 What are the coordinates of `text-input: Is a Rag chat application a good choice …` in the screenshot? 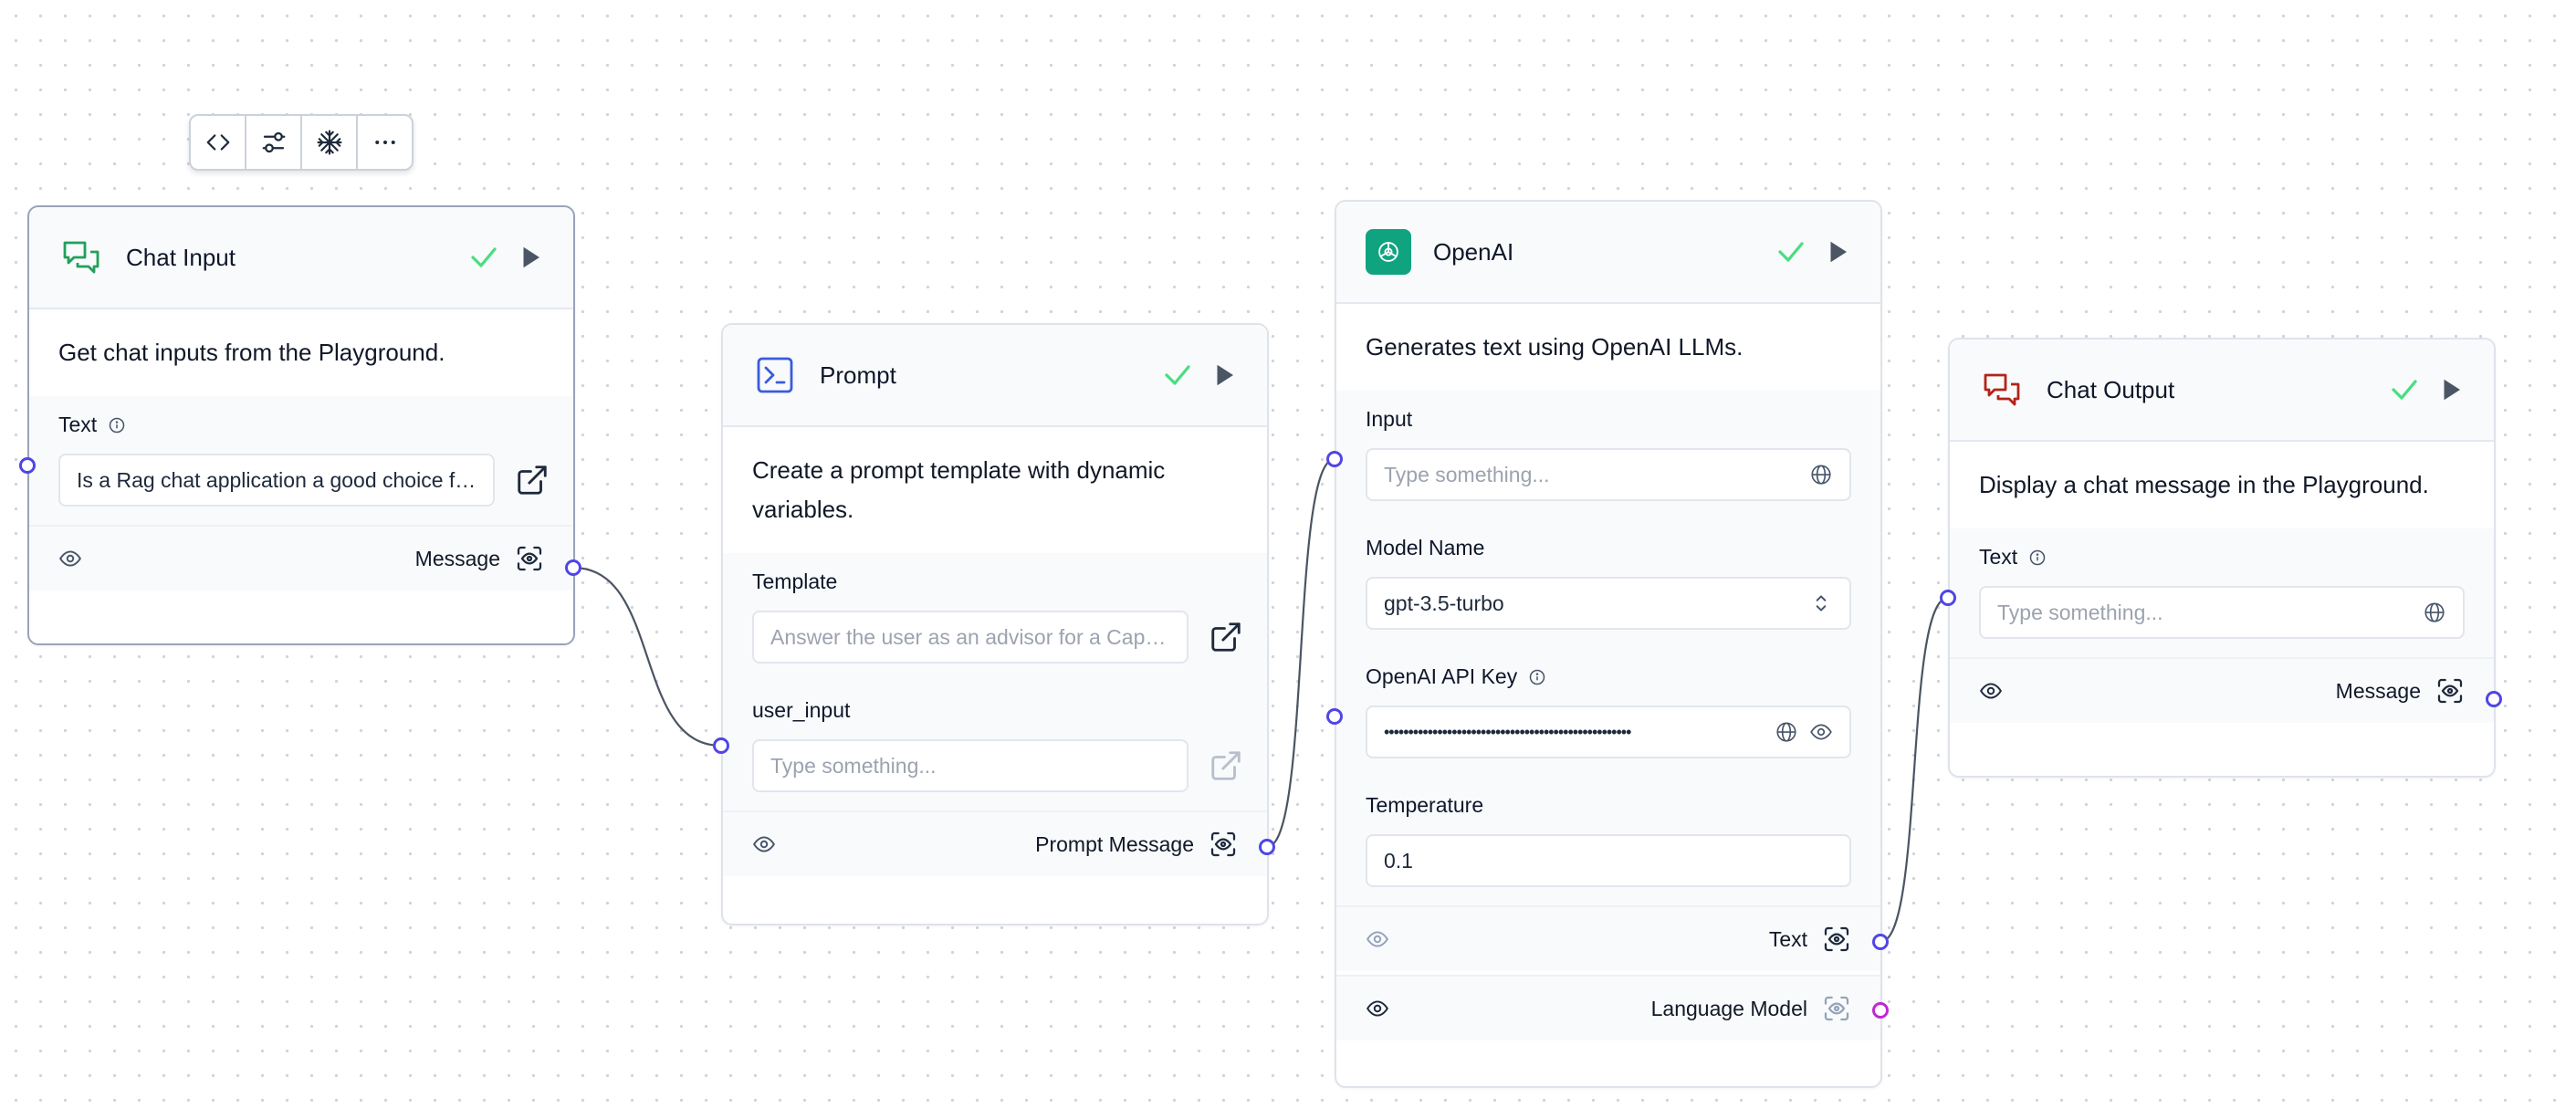 It's located at (276, 480).